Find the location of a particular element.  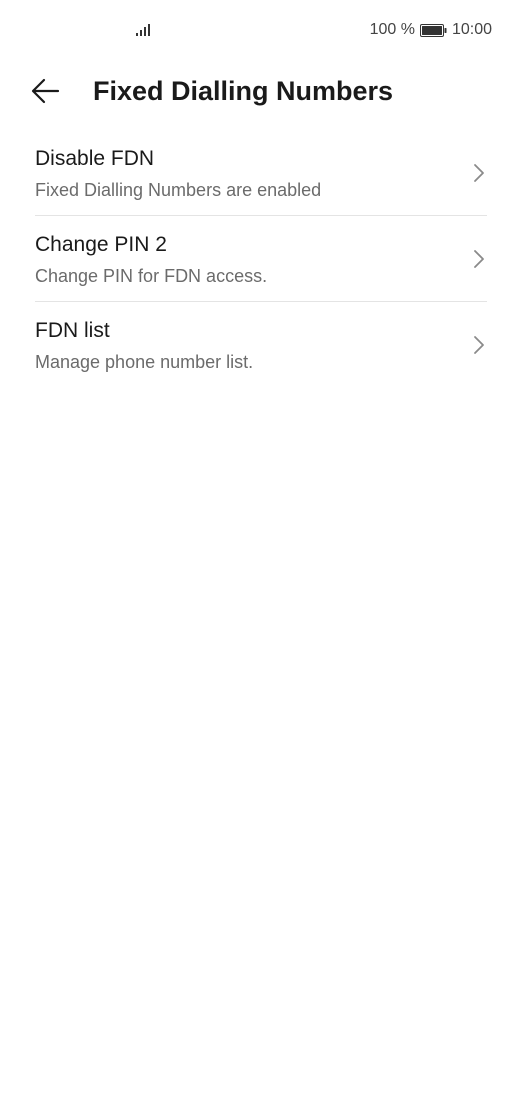

setting-title: Disable FDN is located at coordinates (95, 158).